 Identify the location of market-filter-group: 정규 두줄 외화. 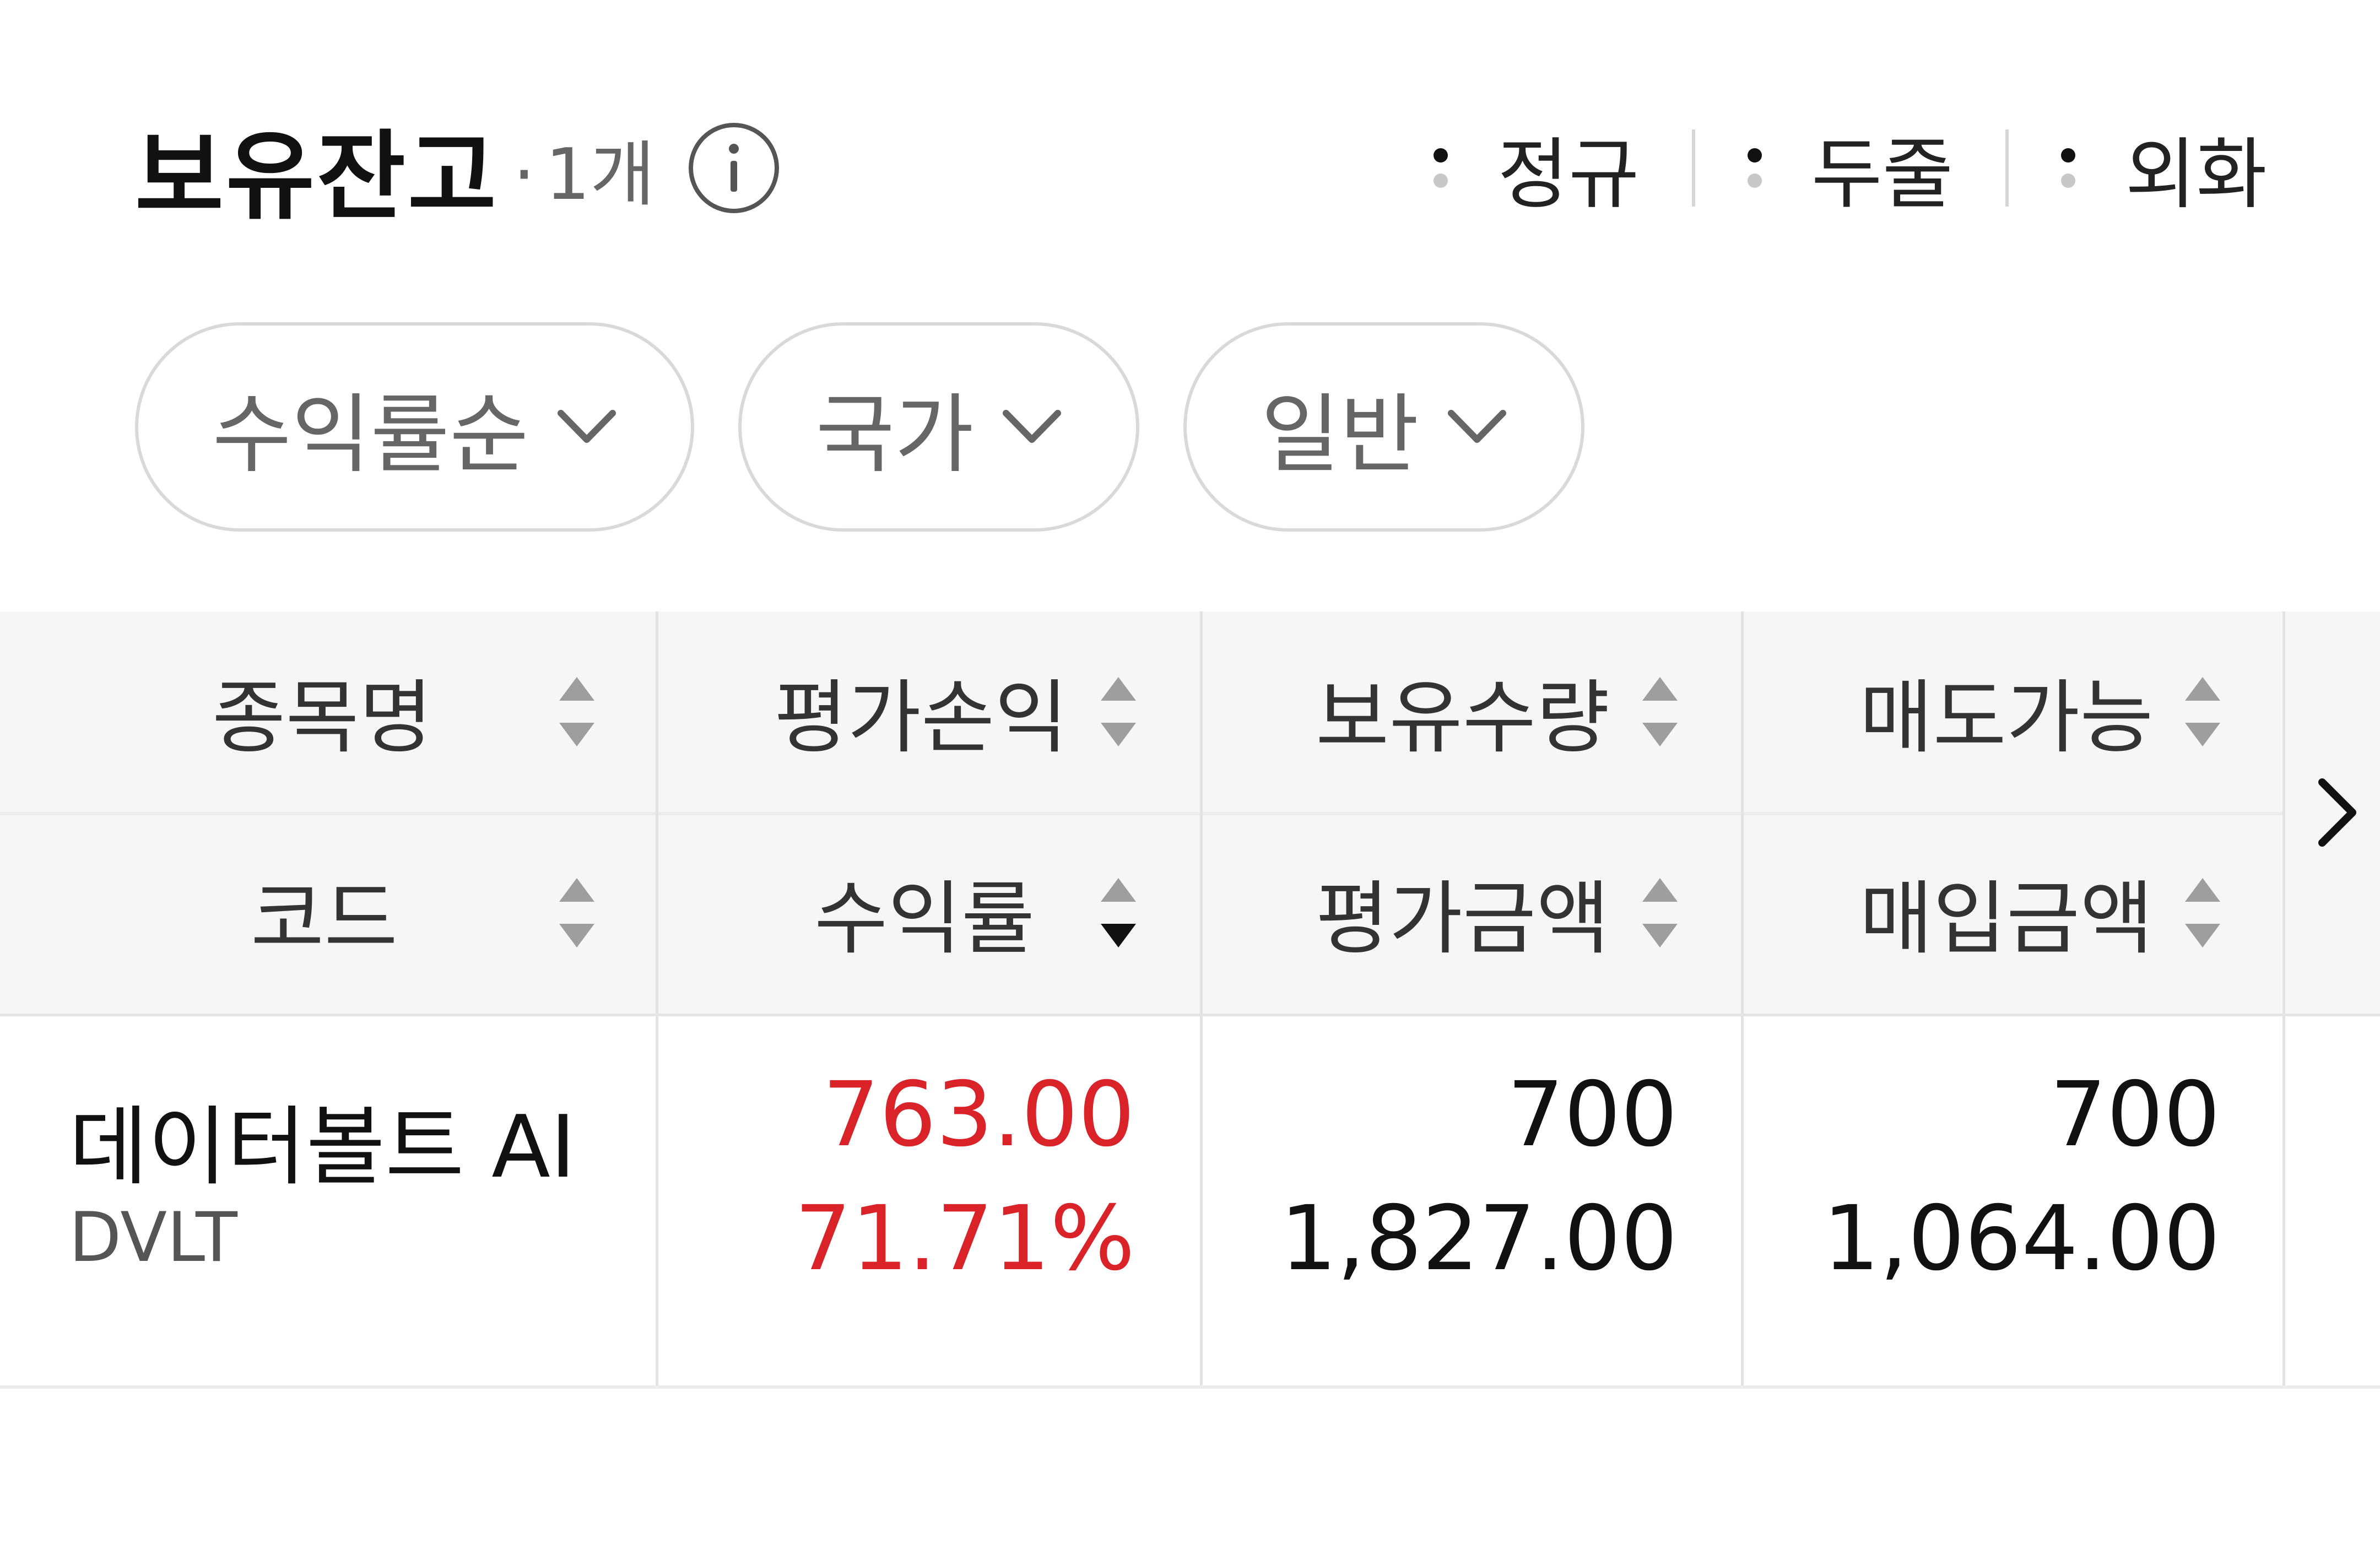
(1850, 168).